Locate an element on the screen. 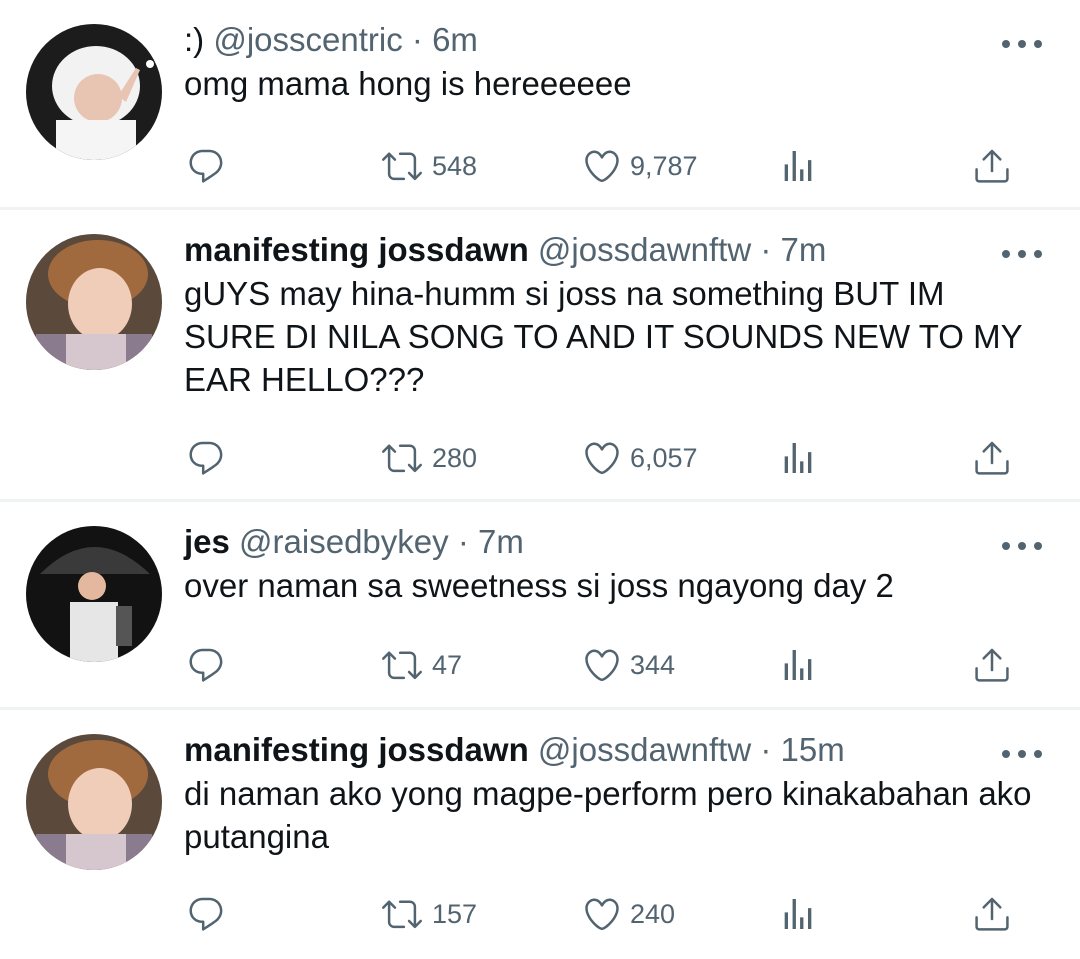 The height and width of the screenshot is (959, 1080). tweet-header: jes @raisedbykey · 7m is located at coordinates (614, 542).